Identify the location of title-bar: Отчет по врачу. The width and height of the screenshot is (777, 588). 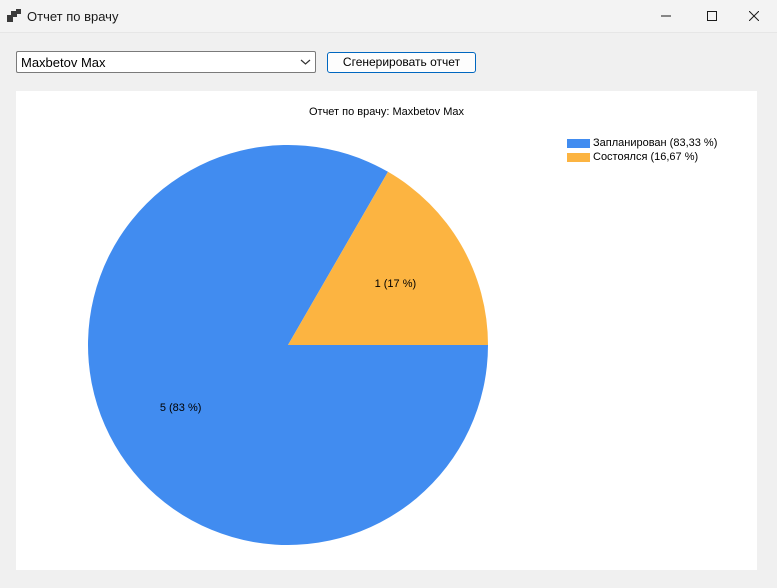
(388, 16).